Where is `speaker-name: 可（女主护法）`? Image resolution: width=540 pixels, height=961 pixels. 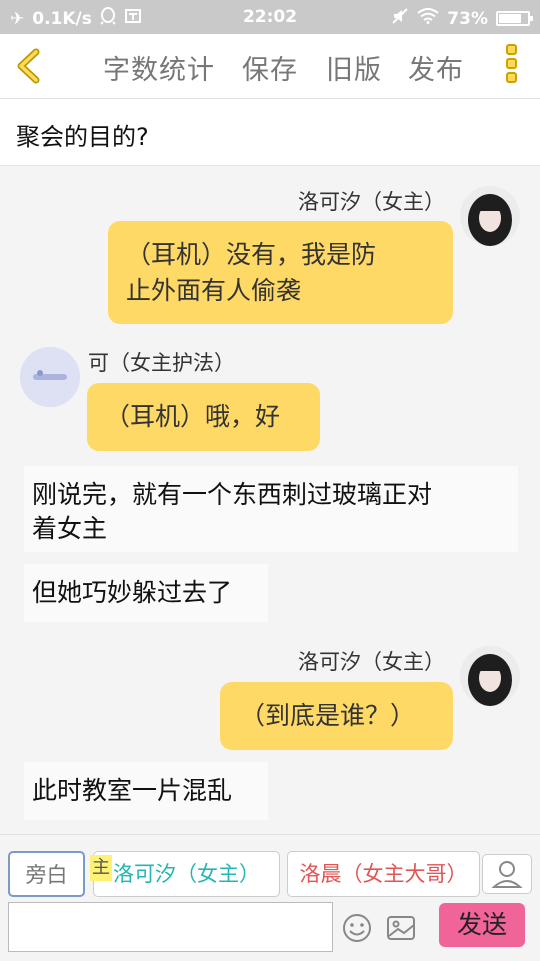
speaker-name: 可（女主护法） is located at coordinates (161, 363).